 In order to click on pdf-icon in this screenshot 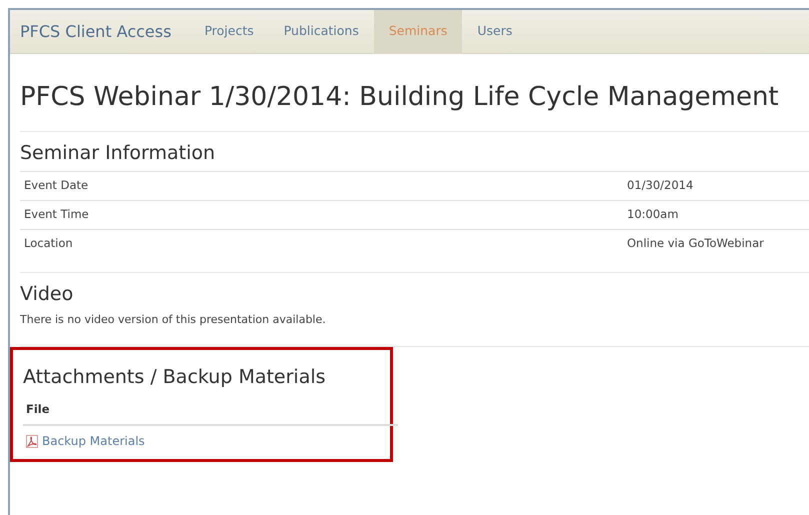, I will do `click(32, 441)`.